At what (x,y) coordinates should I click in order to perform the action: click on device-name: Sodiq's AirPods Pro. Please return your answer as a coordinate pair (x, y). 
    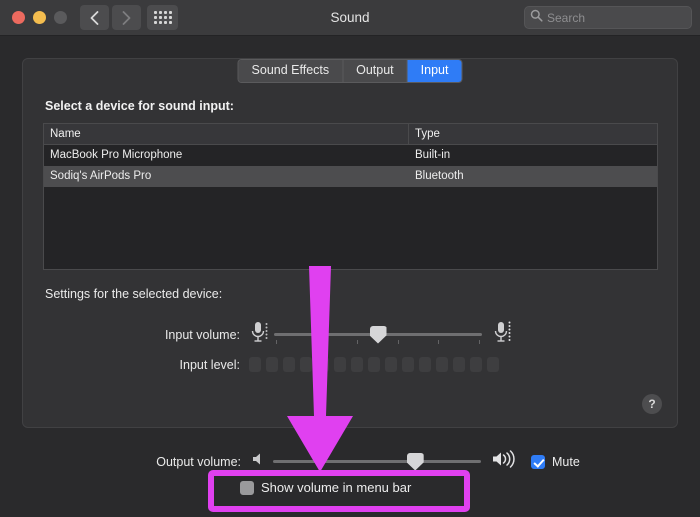
    Looking at the image, I should click on (101, 176).